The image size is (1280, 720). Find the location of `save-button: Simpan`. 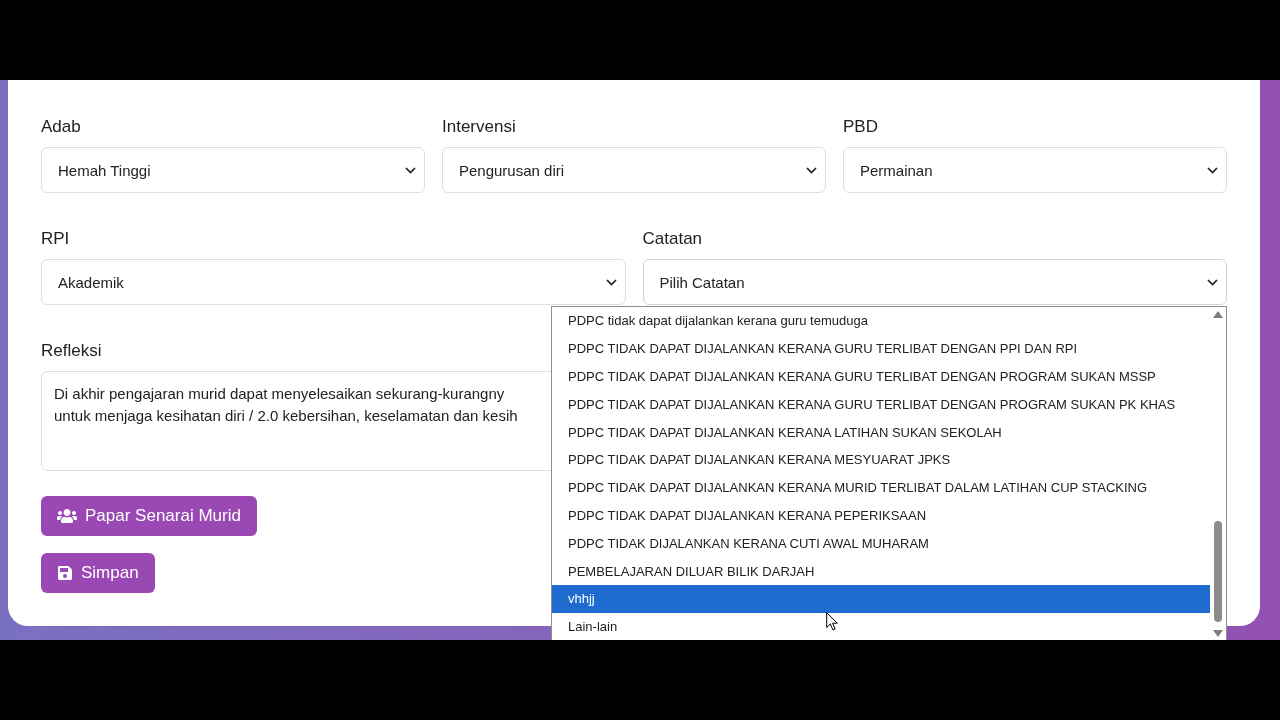

save-button: Simpan is located at coordinates (98, 573).